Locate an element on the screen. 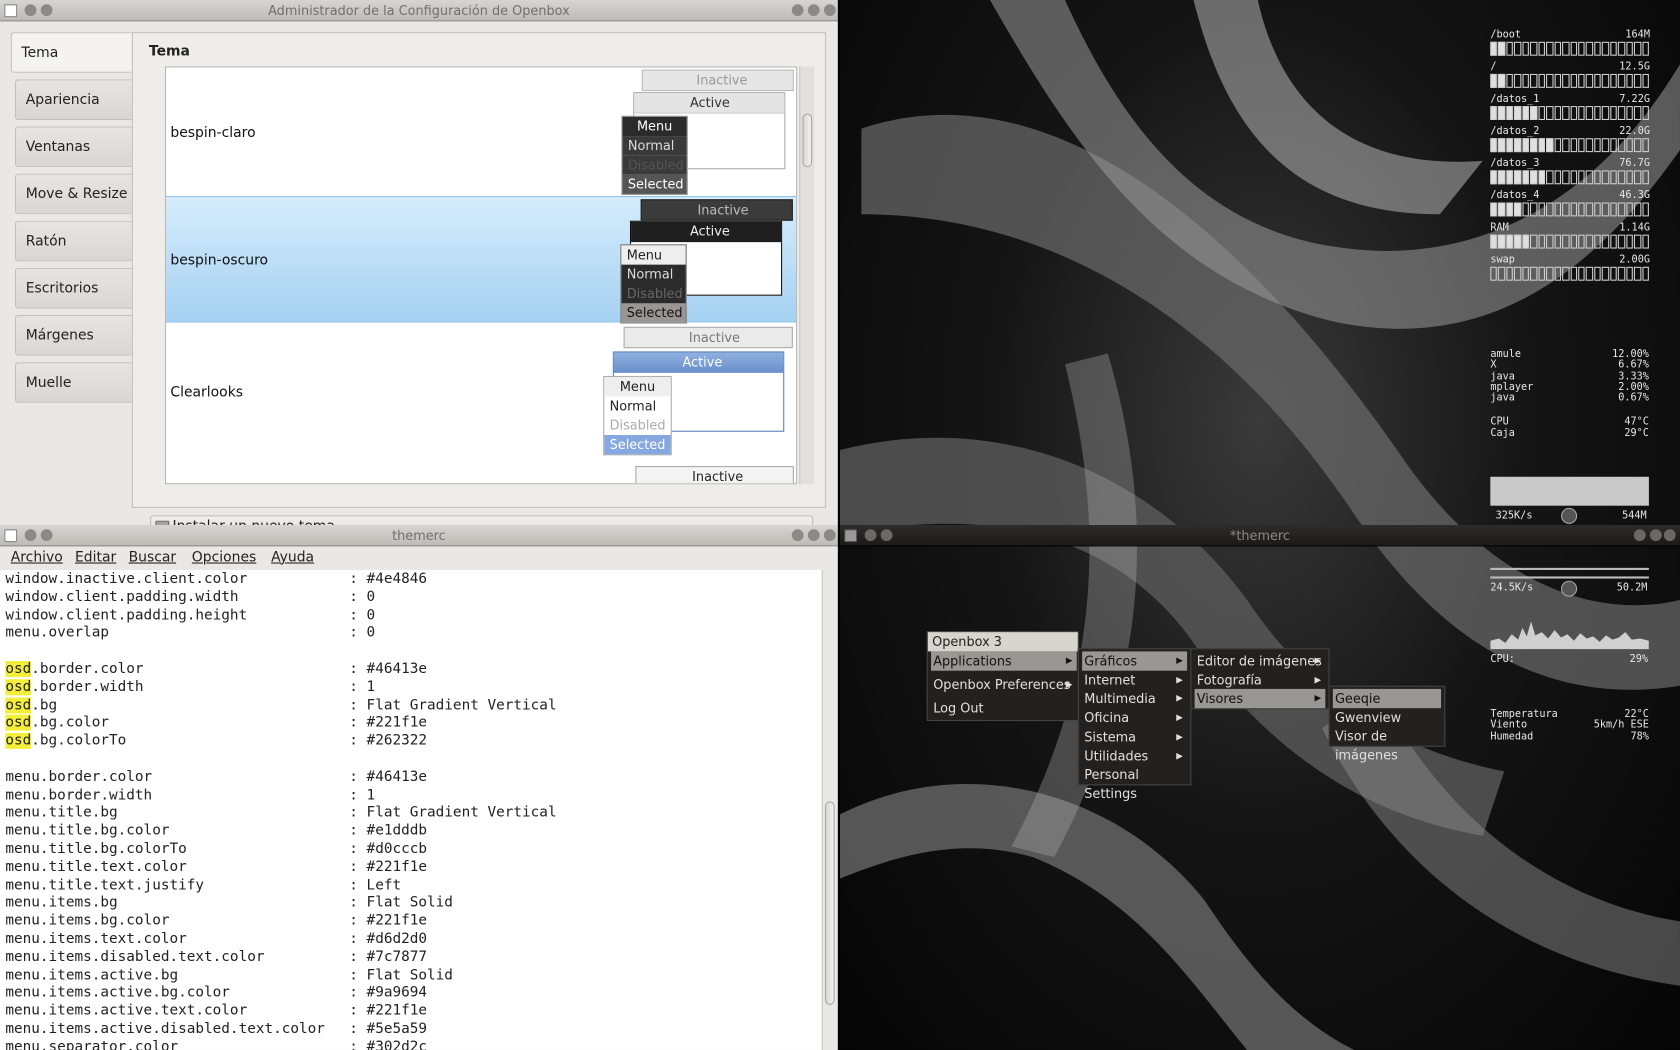  code-value: : #d0cccb is located at coordinates (388, 849).